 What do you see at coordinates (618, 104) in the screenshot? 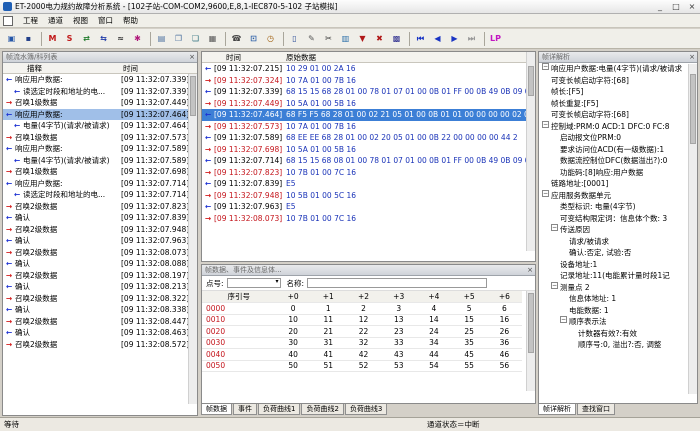
I see `tree-node: 帧长重复:[F5]` at bounding box center [618, 104].